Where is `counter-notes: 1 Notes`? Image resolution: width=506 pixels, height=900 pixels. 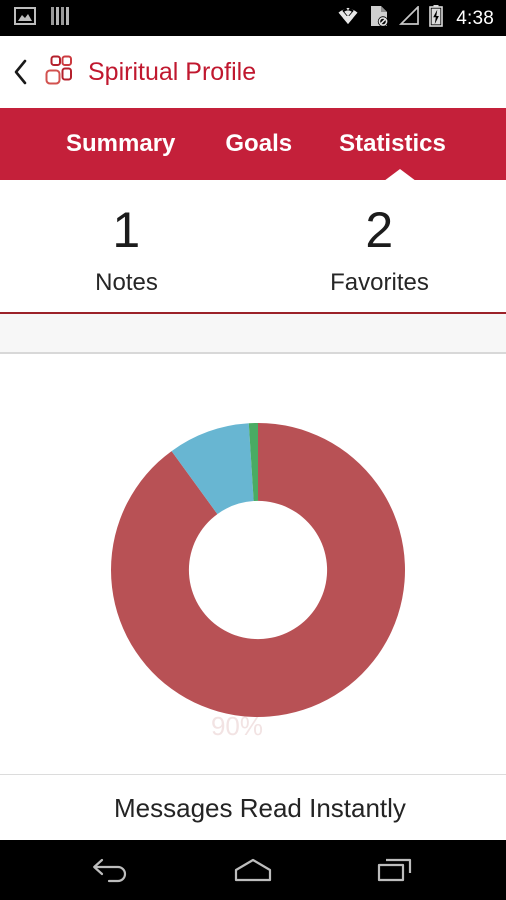
counter-notes: 1 Notes is located at coordinates (126, 246).